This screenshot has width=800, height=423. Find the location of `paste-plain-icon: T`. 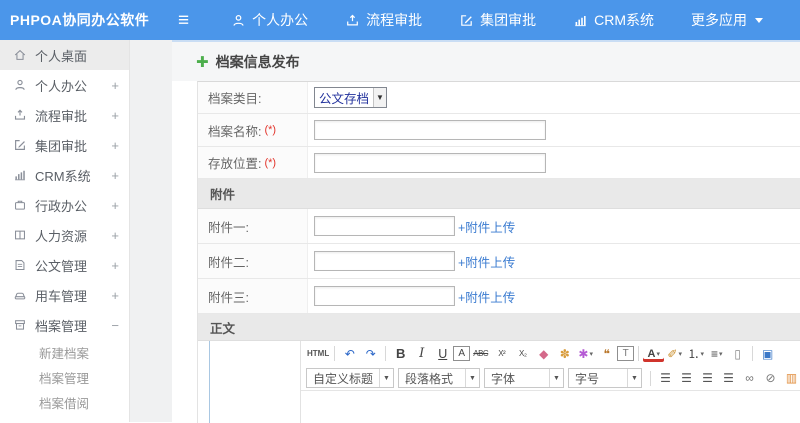

paste-plain-icon: T is located at coordinates (625, 353).